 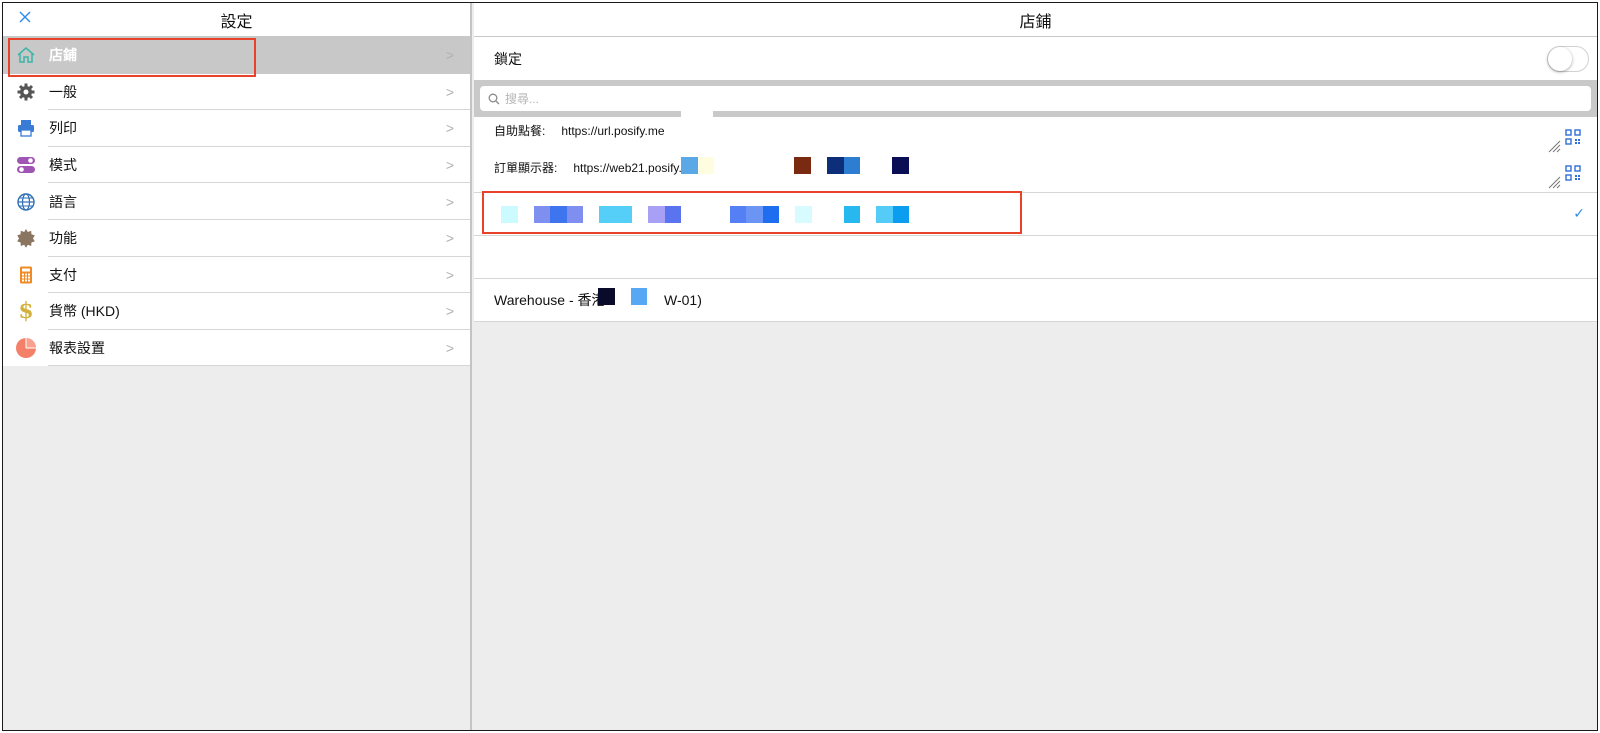 I want to click on sidebar-item-language: 語言 >, so click(x=236, y=201).